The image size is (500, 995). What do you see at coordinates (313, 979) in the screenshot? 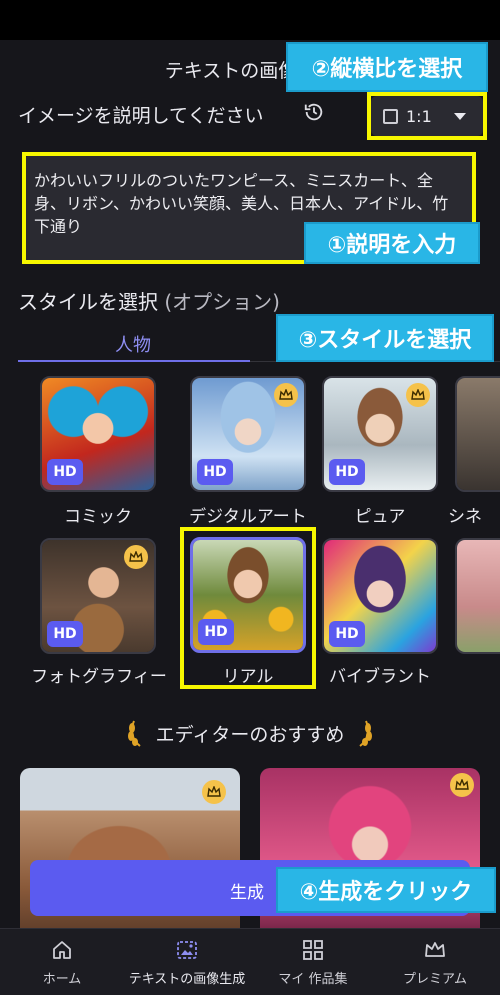
I see `nav-label: マイ 作品集` at bounding box center [313, 979].